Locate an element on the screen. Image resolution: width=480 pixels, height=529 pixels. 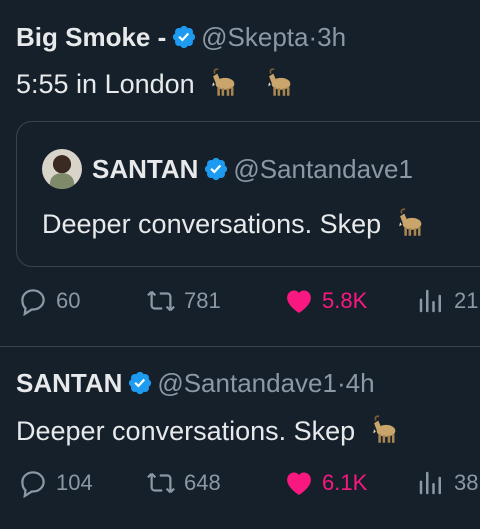
tweet2-header: SANTAN @Santandave1·4h is located at coordinates (195, 383).